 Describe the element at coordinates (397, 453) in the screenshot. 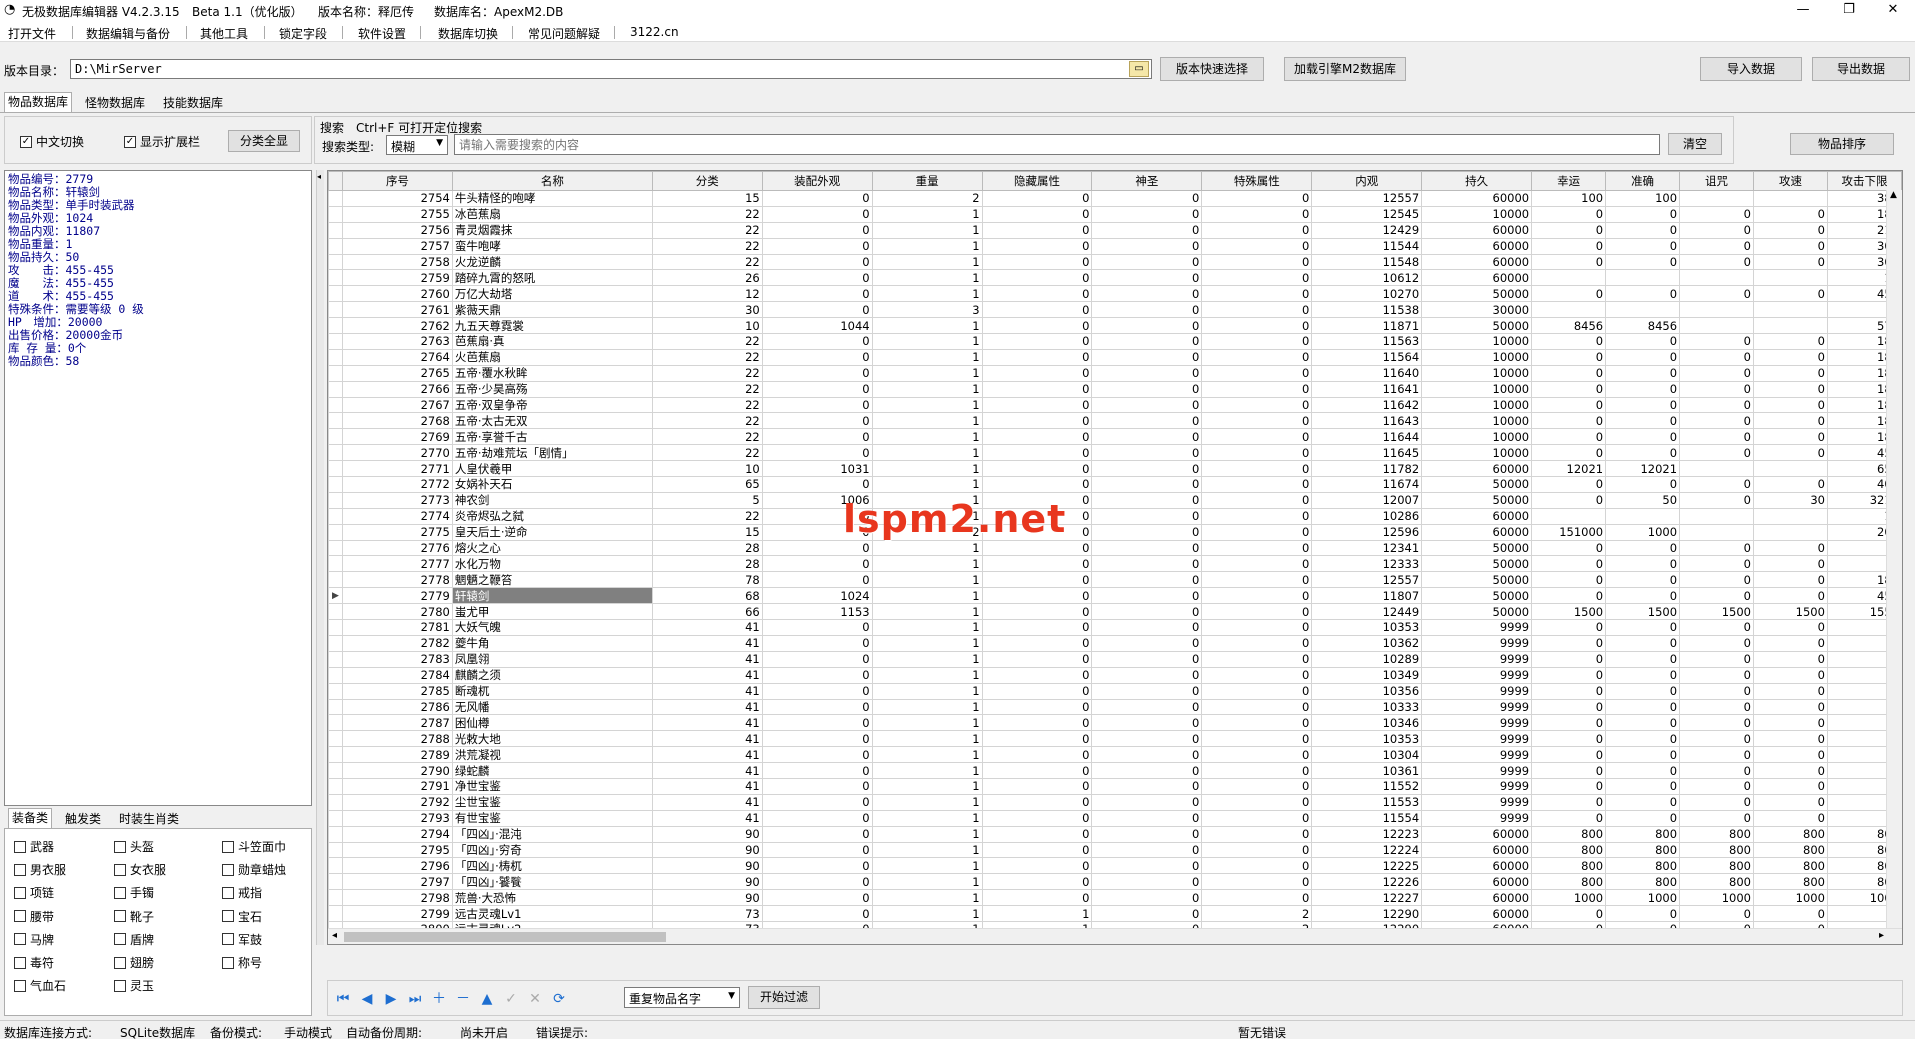

I see `table-cell: 2770` at that location.